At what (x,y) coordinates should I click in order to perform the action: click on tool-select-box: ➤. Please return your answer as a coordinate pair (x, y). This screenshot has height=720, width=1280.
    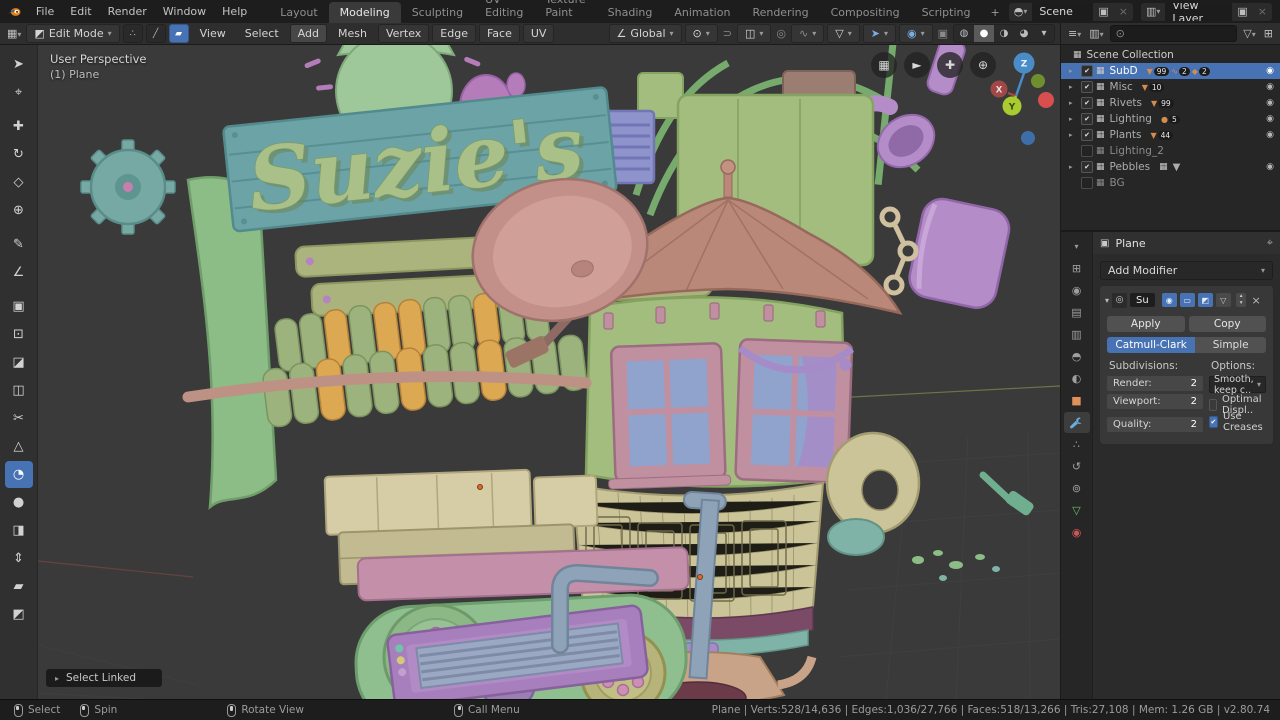
    Looking at the image, I should click on (19, 64).